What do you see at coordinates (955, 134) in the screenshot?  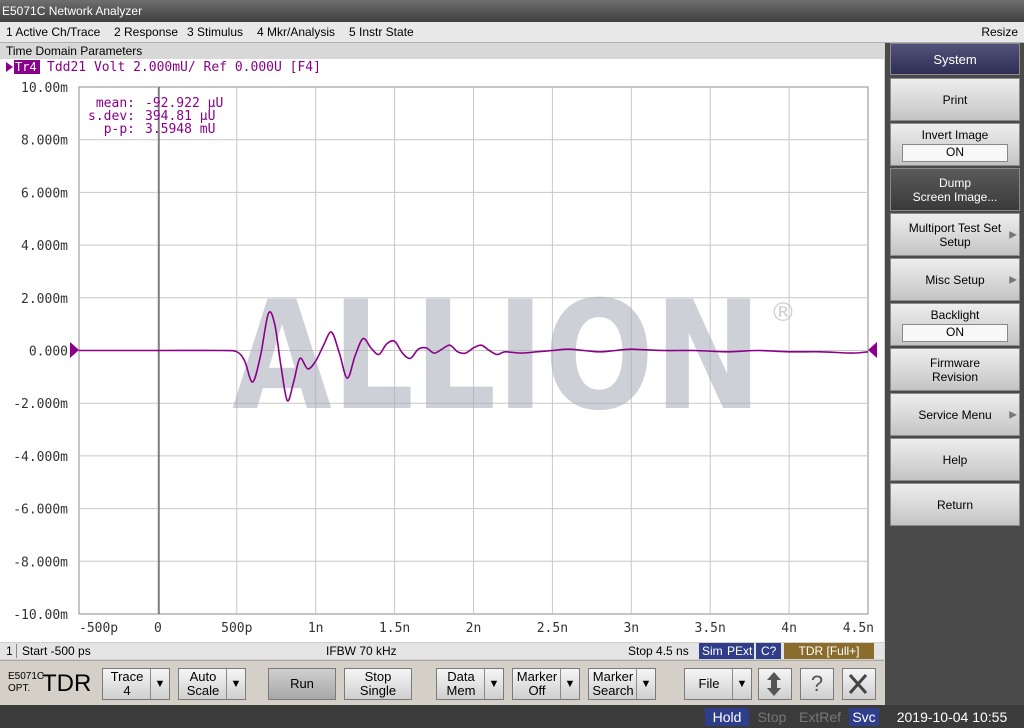 I see `softkey-invert-label: Invert Image` at bounding box center [955, 134].